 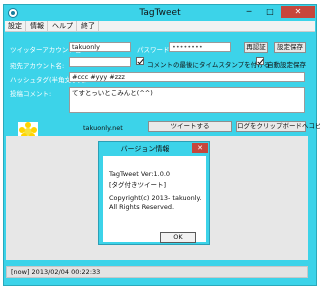 I want to click on user-link: takuonly.net, so click(x=103, y=128).